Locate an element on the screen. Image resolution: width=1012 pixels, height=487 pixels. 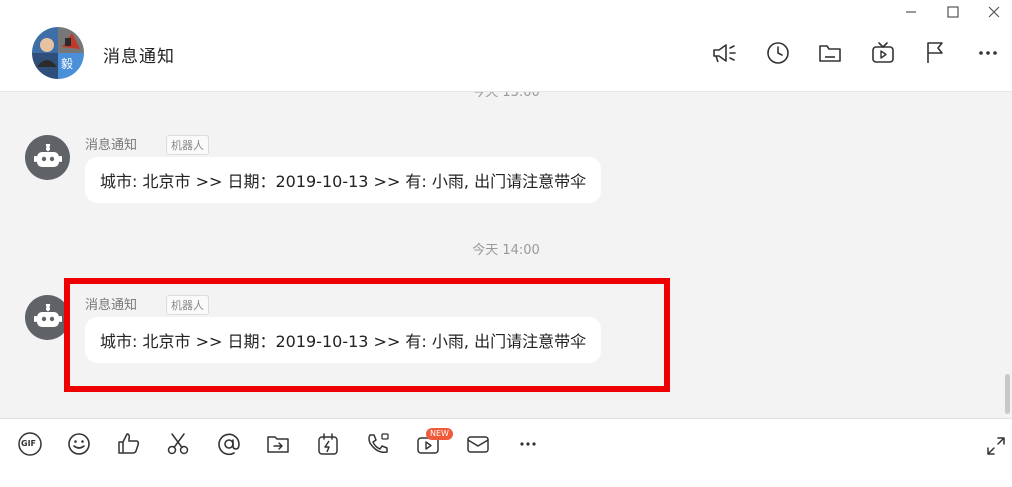
folder-icon is located at coordinates (830, 53).